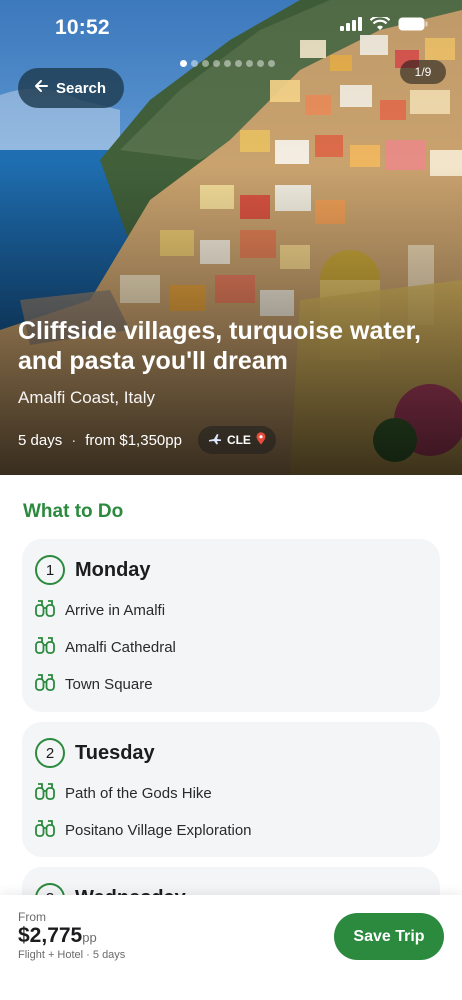  I want to click on activity-item: Arrive in Amalfi, so click(231, 610).